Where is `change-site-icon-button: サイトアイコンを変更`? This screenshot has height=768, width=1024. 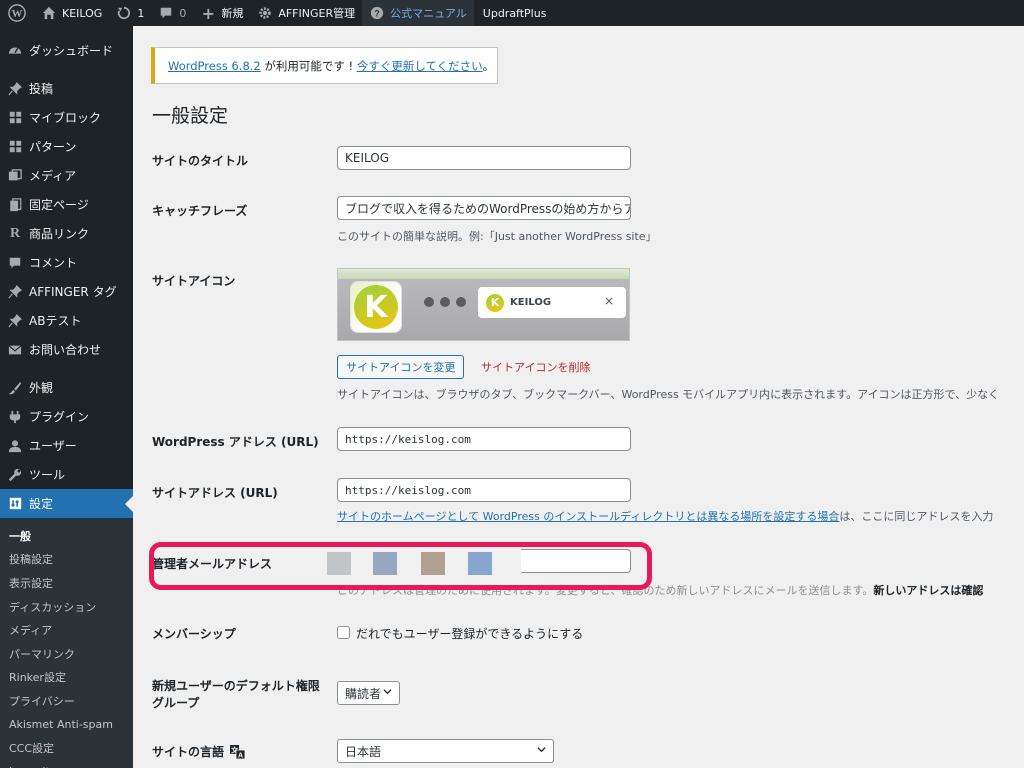 change-site-icon-button: サイトアイコンを変更 is located at coordinates (401, 367).